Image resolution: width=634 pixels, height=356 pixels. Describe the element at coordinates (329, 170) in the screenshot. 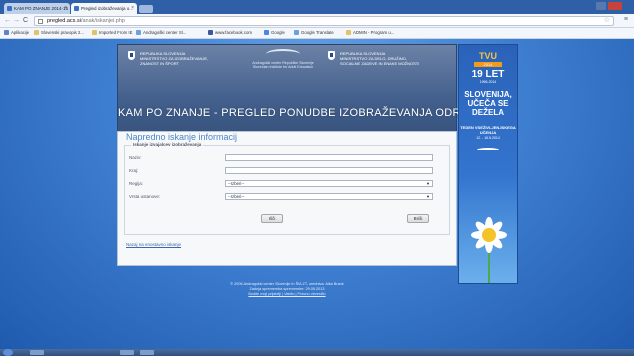

I see `kraj-input` at that location.